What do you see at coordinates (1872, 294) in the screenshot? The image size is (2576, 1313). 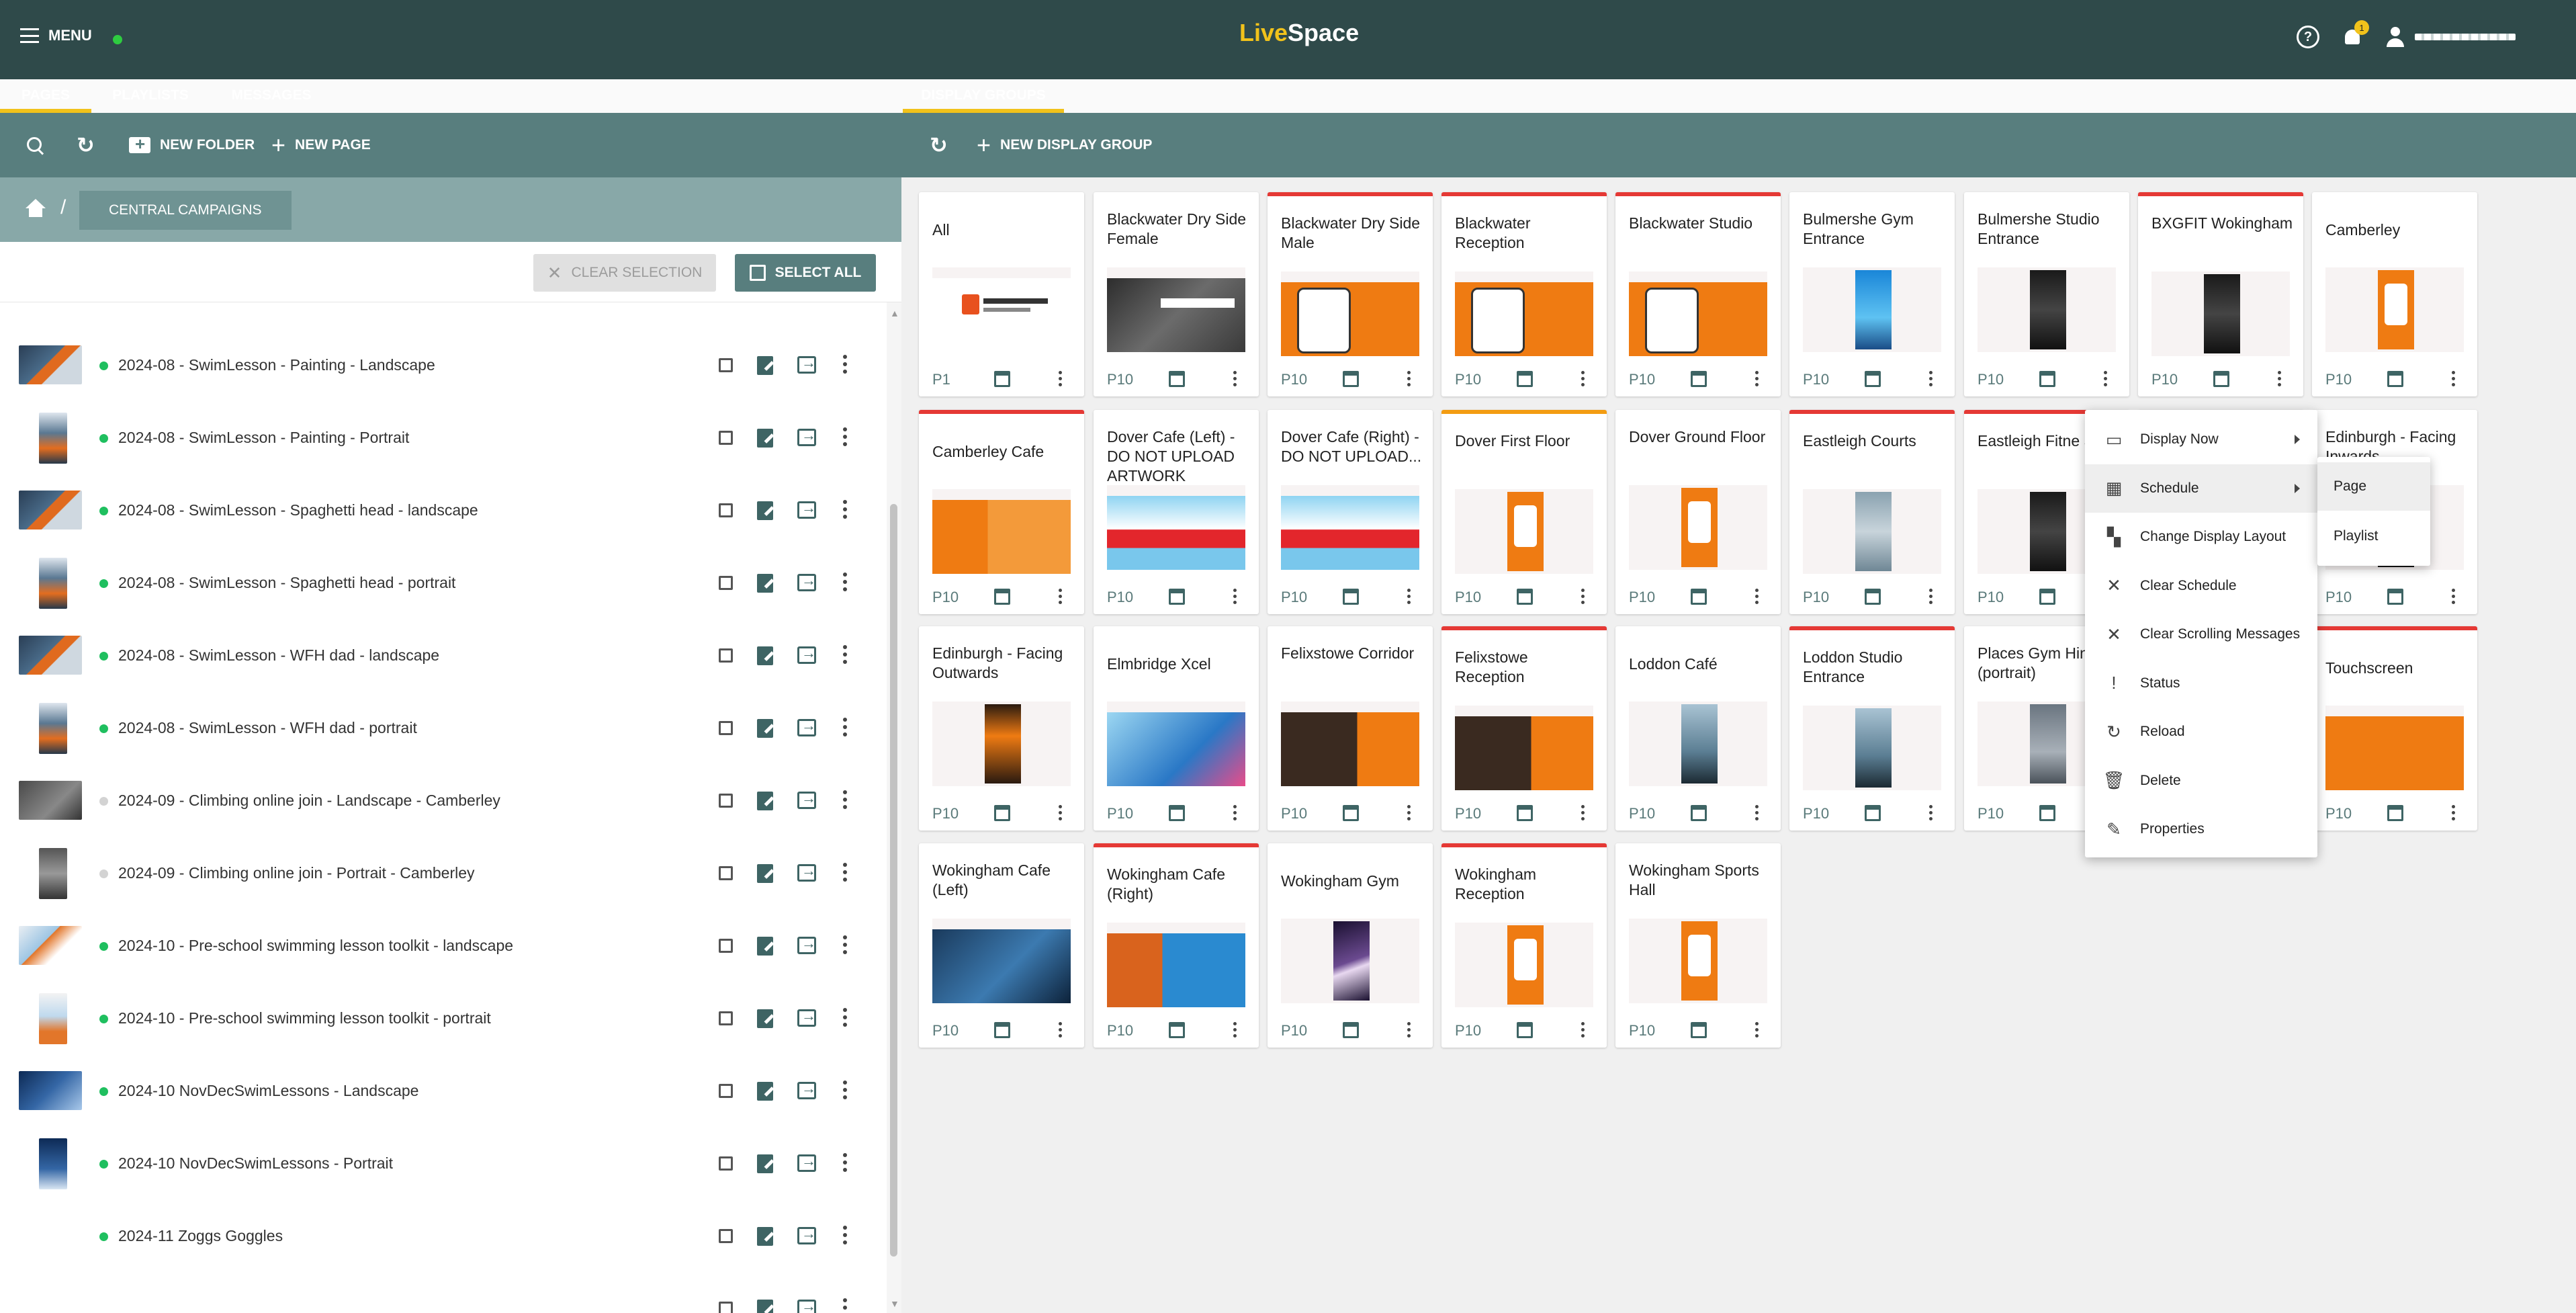 I see `display-group-card: Bulmershe Gym Entrance P10` at bounding box center [1872, 294].